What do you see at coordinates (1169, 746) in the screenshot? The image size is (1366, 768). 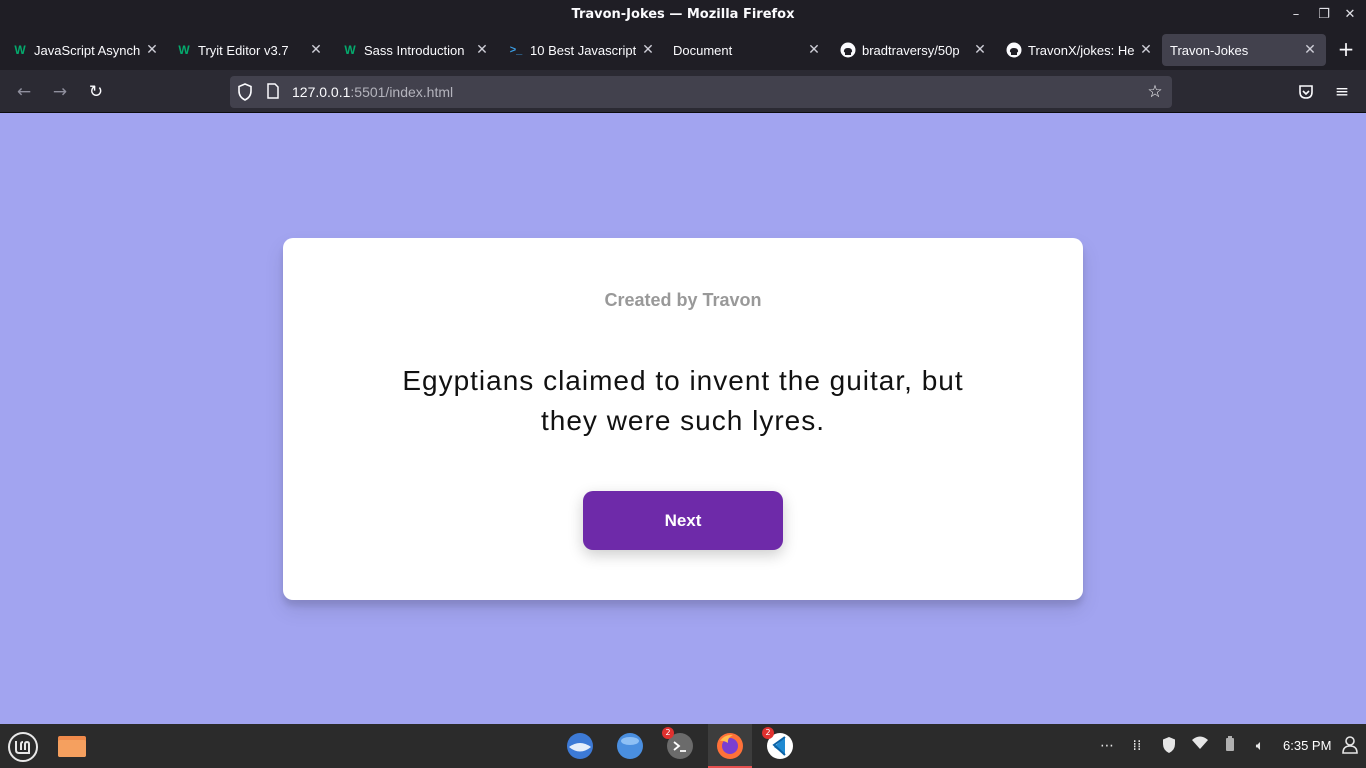 I see `update-shield-icon` at bounding box center [1169, 746].